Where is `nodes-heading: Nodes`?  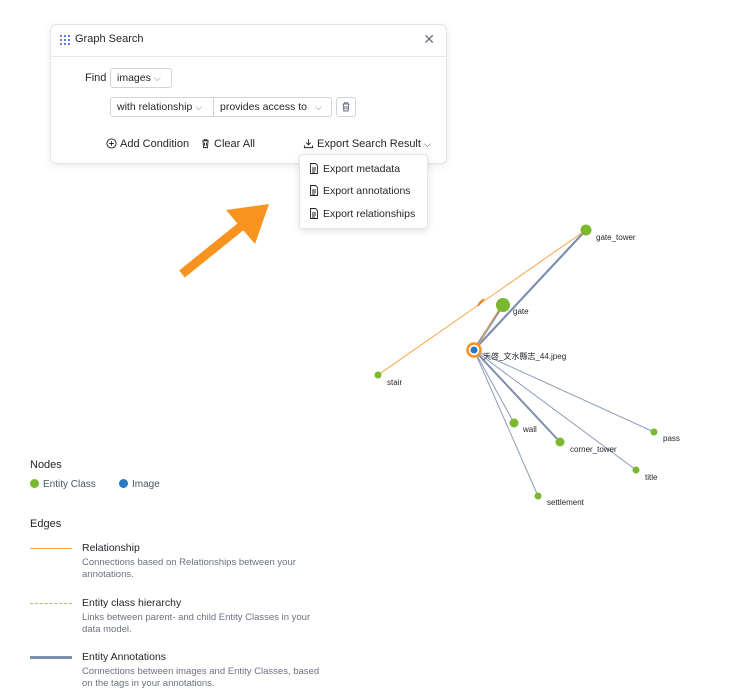
nodes-heading: Nodes is located at coordinates (46, 465).